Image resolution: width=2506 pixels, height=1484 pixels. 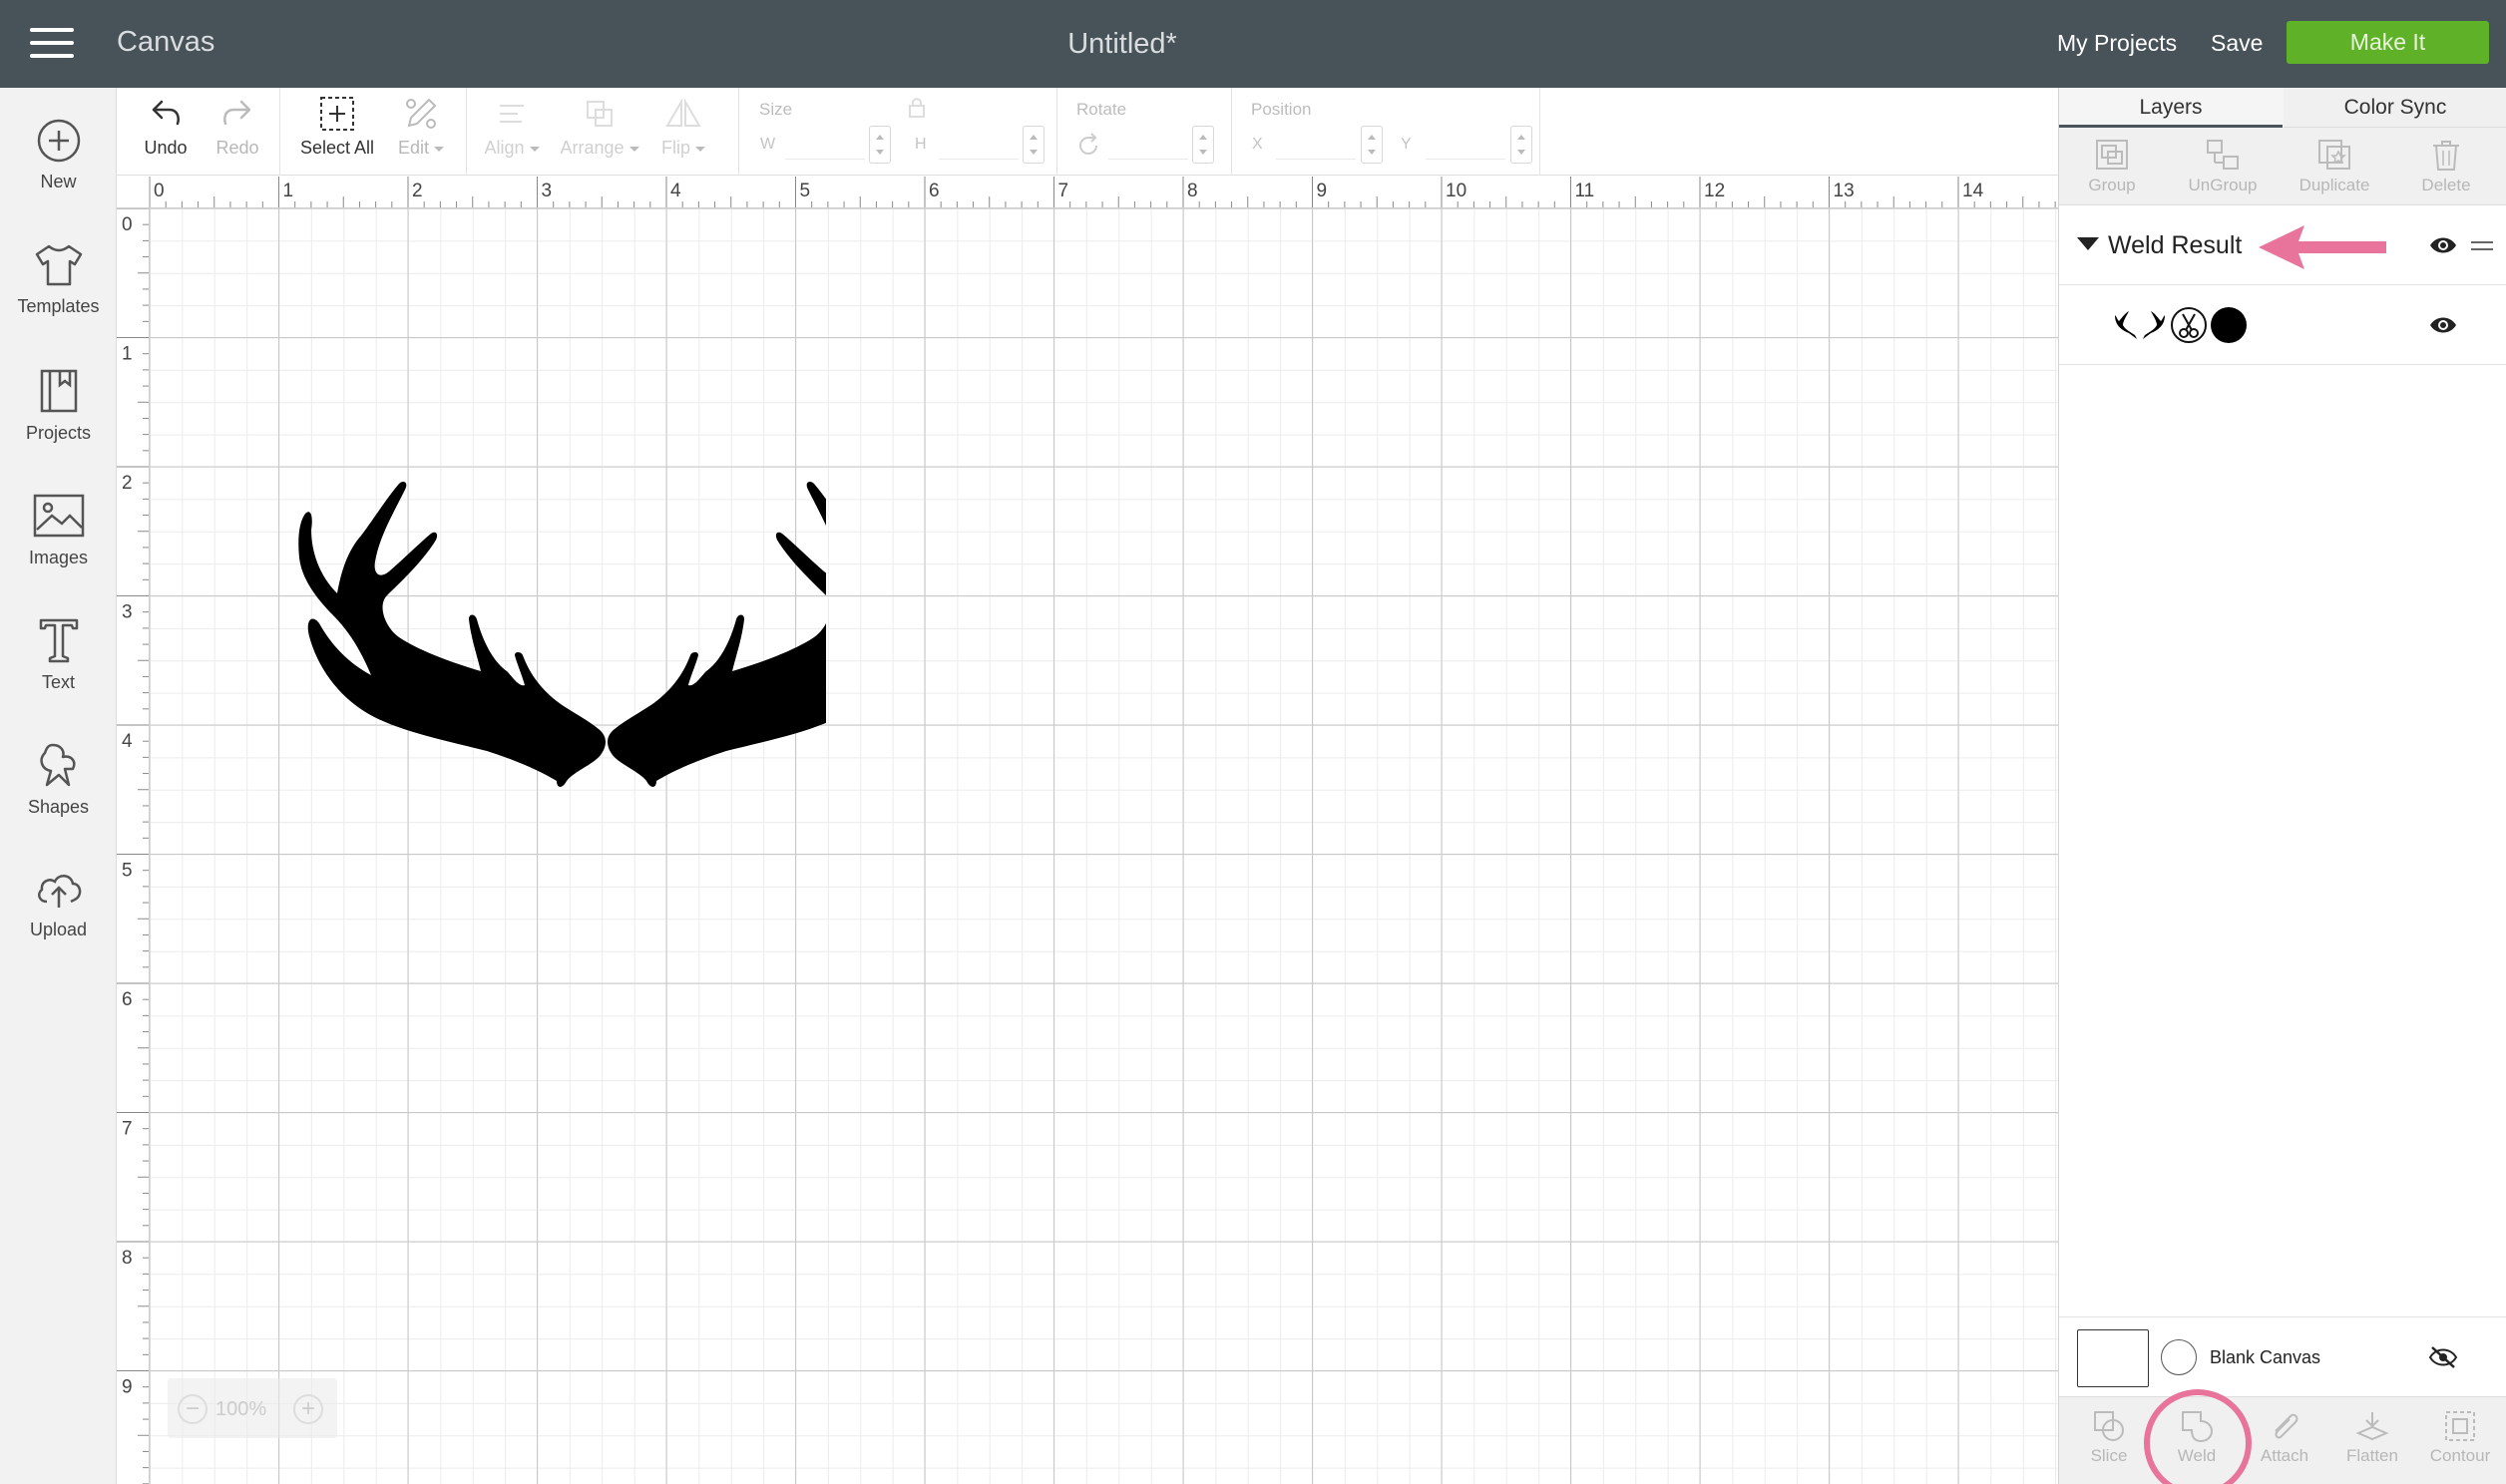 What do you see at coordinates (2113, 1358) in the screenshot?
I see `blank-canvas-swatch` at bounding box center [2113, 1358].